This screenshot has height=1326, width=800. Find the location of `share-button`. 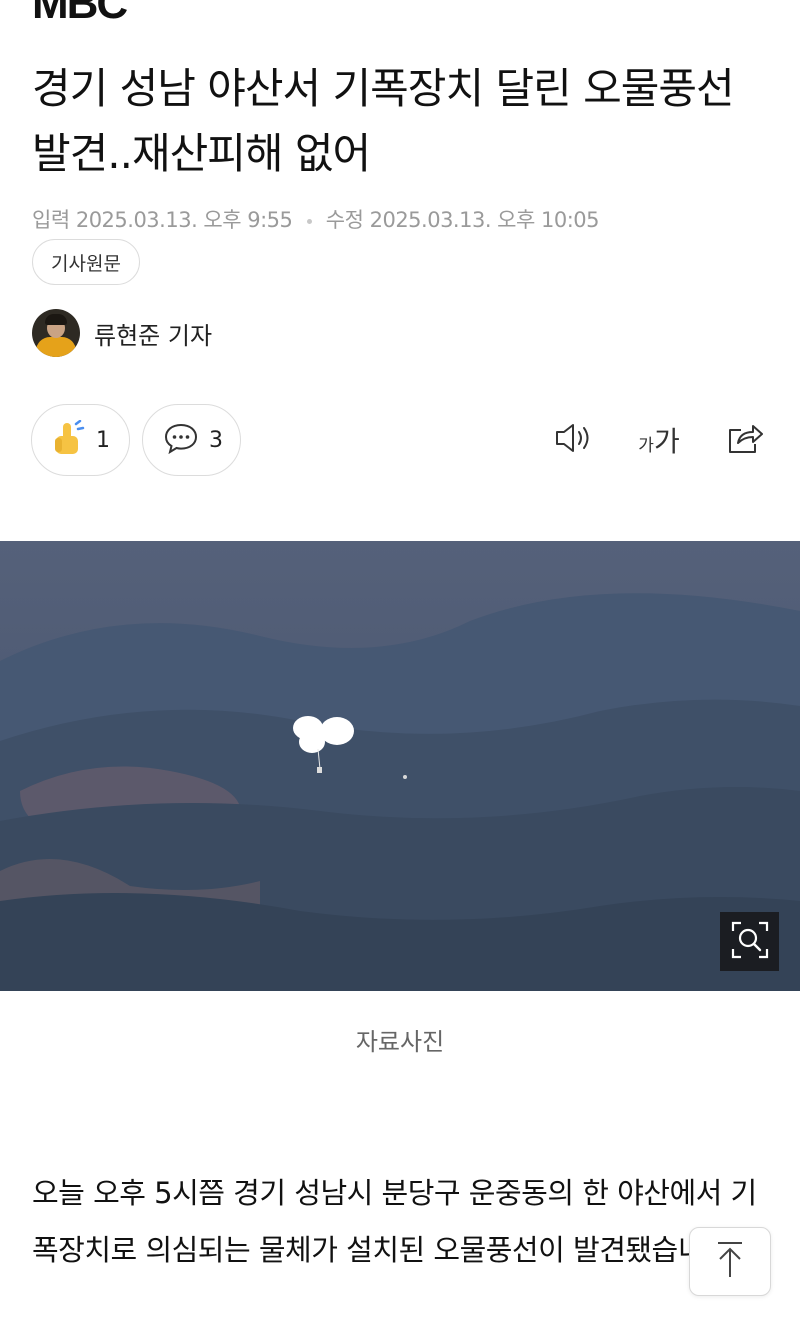

share-button is located at coordinates (745, 440).